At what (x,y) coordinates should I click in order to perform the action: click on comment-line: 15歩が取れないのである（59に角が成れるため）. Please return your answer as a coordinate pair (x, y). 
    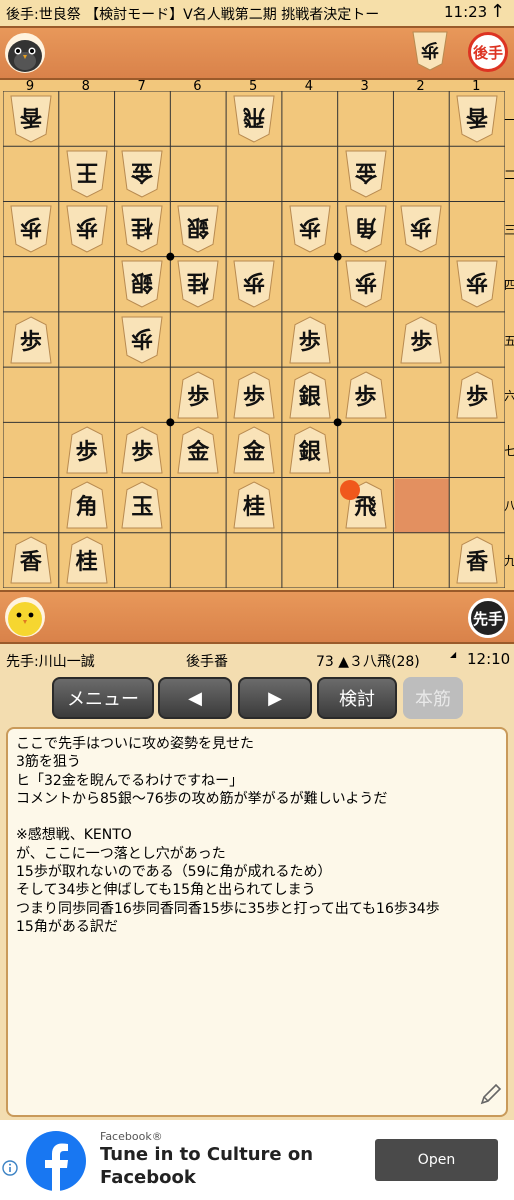
    Looking at the image, I should click on (174, 872).